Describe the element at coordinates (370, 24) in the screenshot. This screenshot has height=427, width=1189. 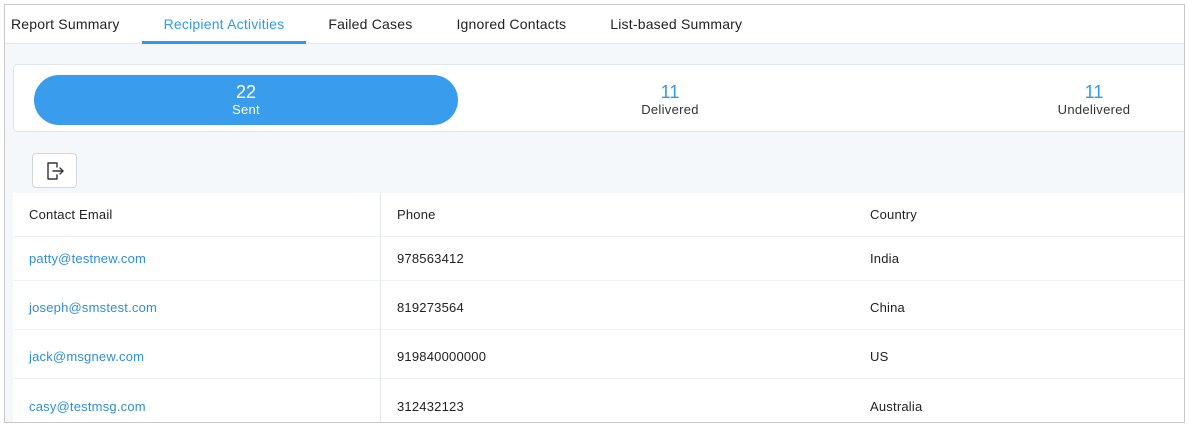
I see `tab-failed-cases: Failed Cases` at that location.